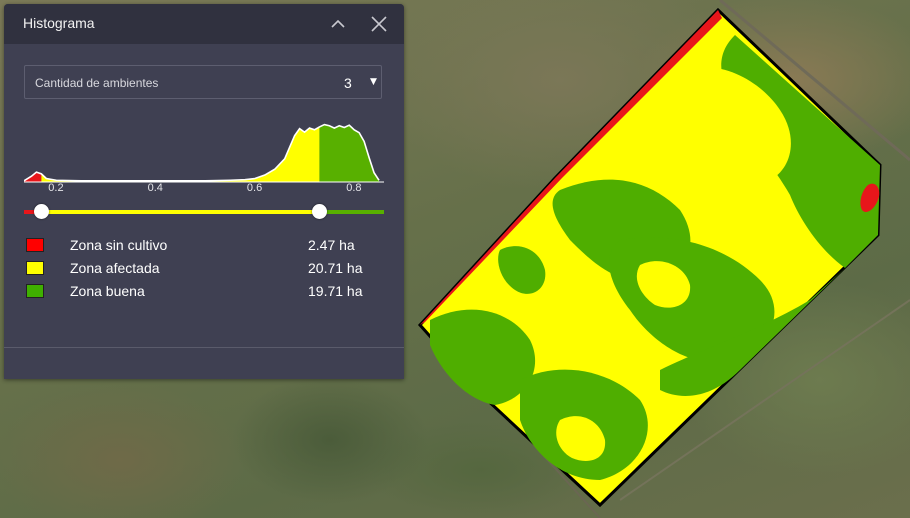 This screenshot has width=910, height=518. What do you see at coordinates (180, 212) in the screenshot?
I see `slider-segment-yellow` at bounding box center [180, 212].